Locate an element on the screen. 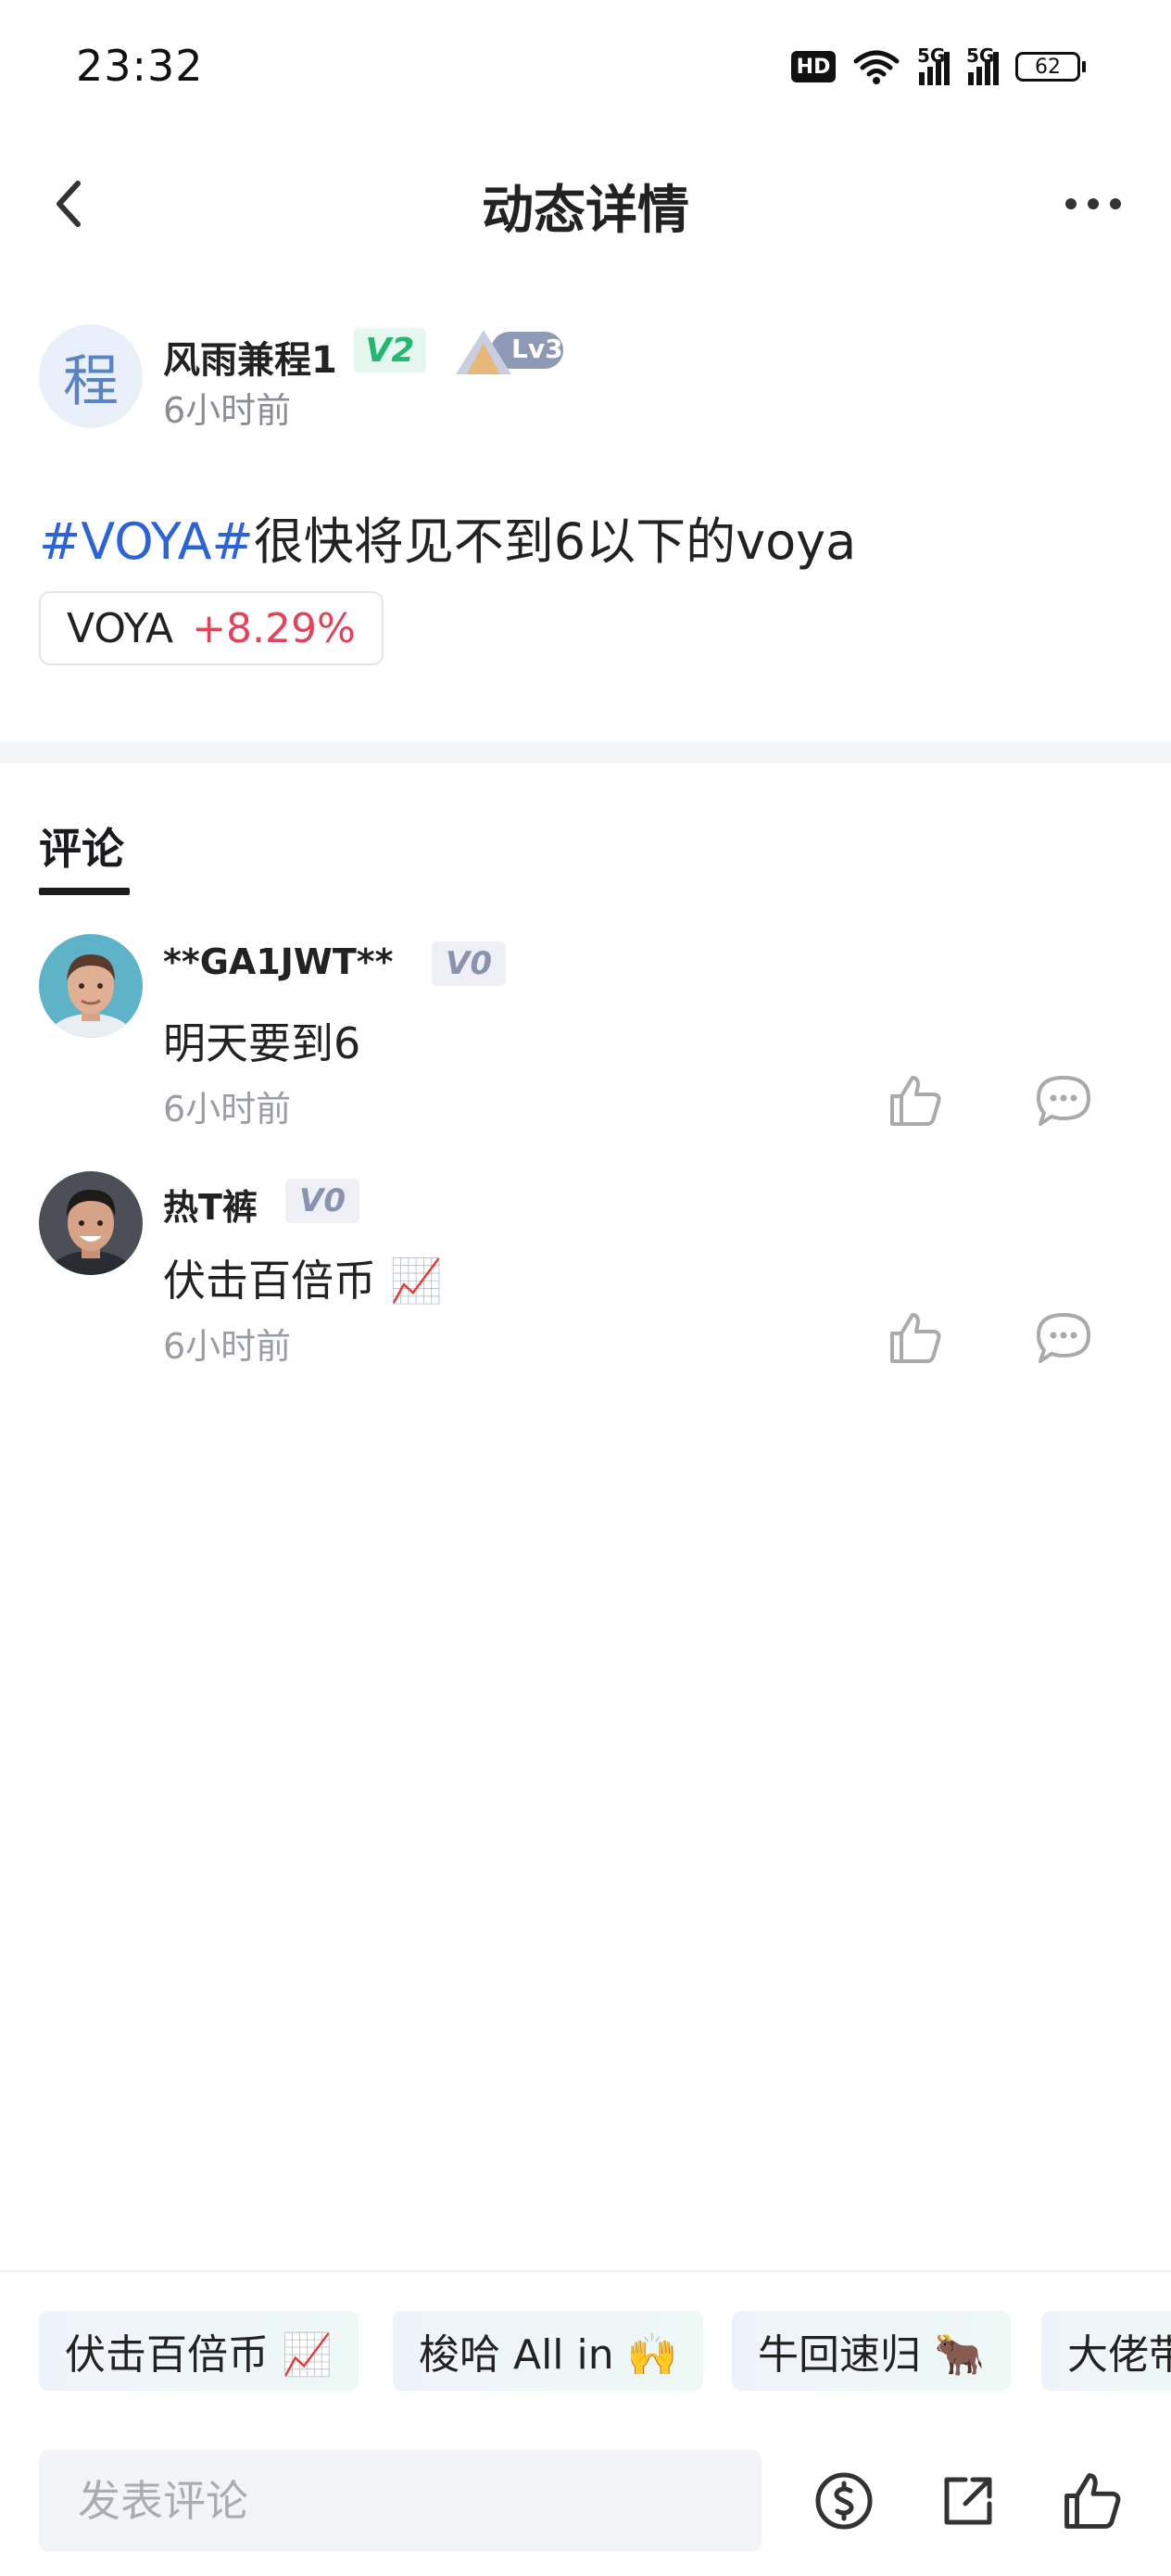 The width and height of the screenshot is (1171, 2576). post-time: 6小时前 is located at coordinates (228, 410).